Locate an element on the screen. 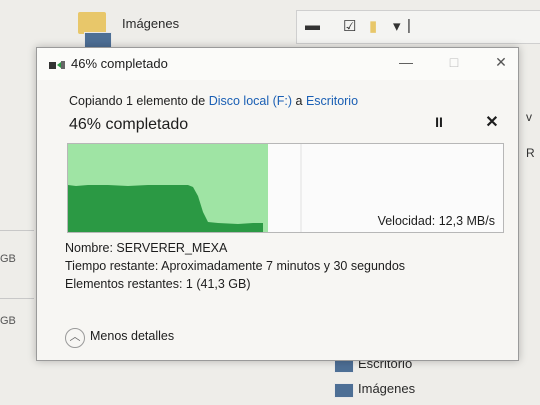  progress-status: 46% completado is located at coordinates (129, 124).